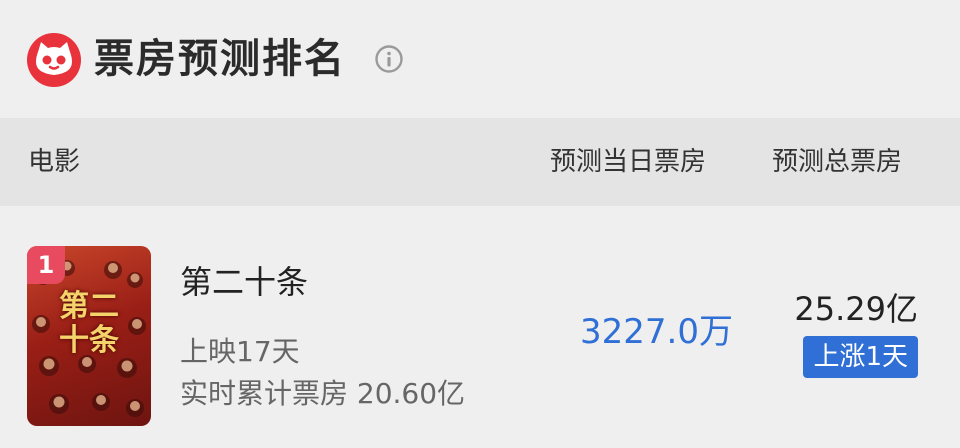 The height and width of the screenshot is (448, 960). I want to click on release-days: 上映17天, so click(240, 351).